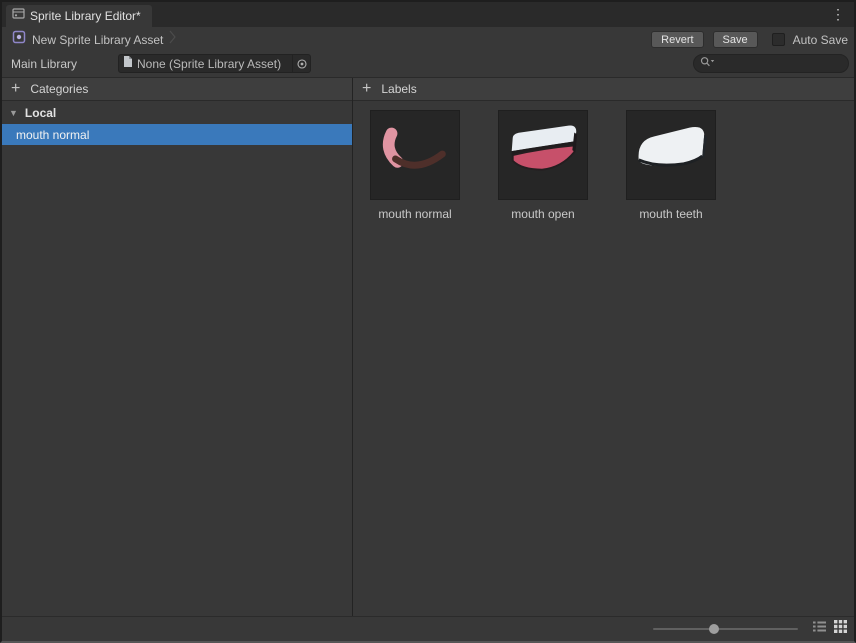  Describe the element at coordinates (415, 155) in the screenshot. I see `sprite-thumbnail-mouth-normal` at that location.